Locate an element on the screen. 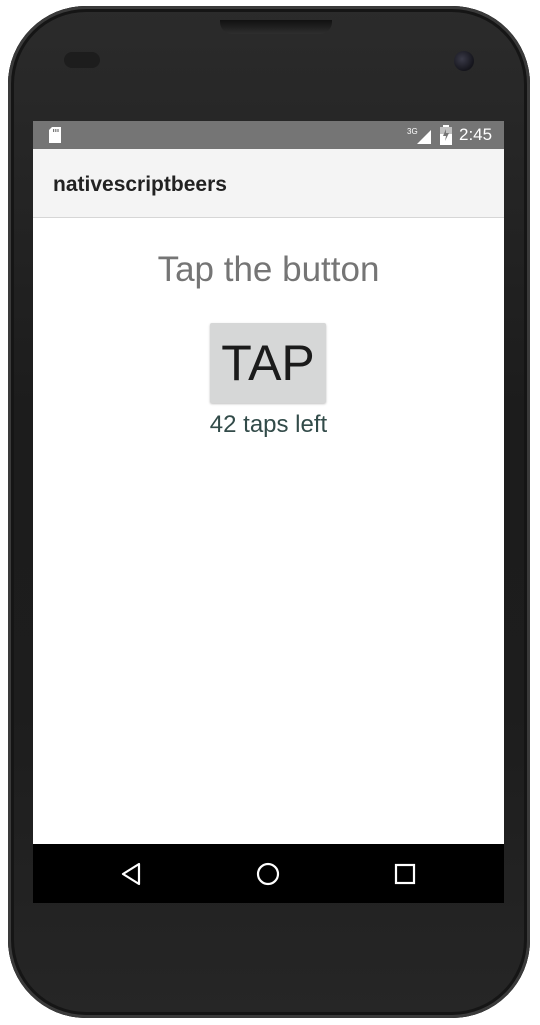  navigation-bar is located at coordinates (268, 873).